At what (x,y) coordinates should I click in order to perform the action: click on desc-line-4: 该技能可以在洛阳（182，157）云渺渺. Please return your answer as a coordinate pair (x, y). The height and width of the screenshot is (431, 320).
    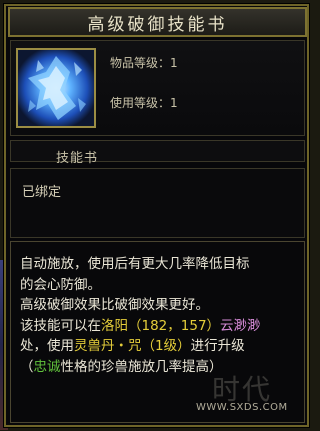
    Looking at the image, I should click on (159, 326).